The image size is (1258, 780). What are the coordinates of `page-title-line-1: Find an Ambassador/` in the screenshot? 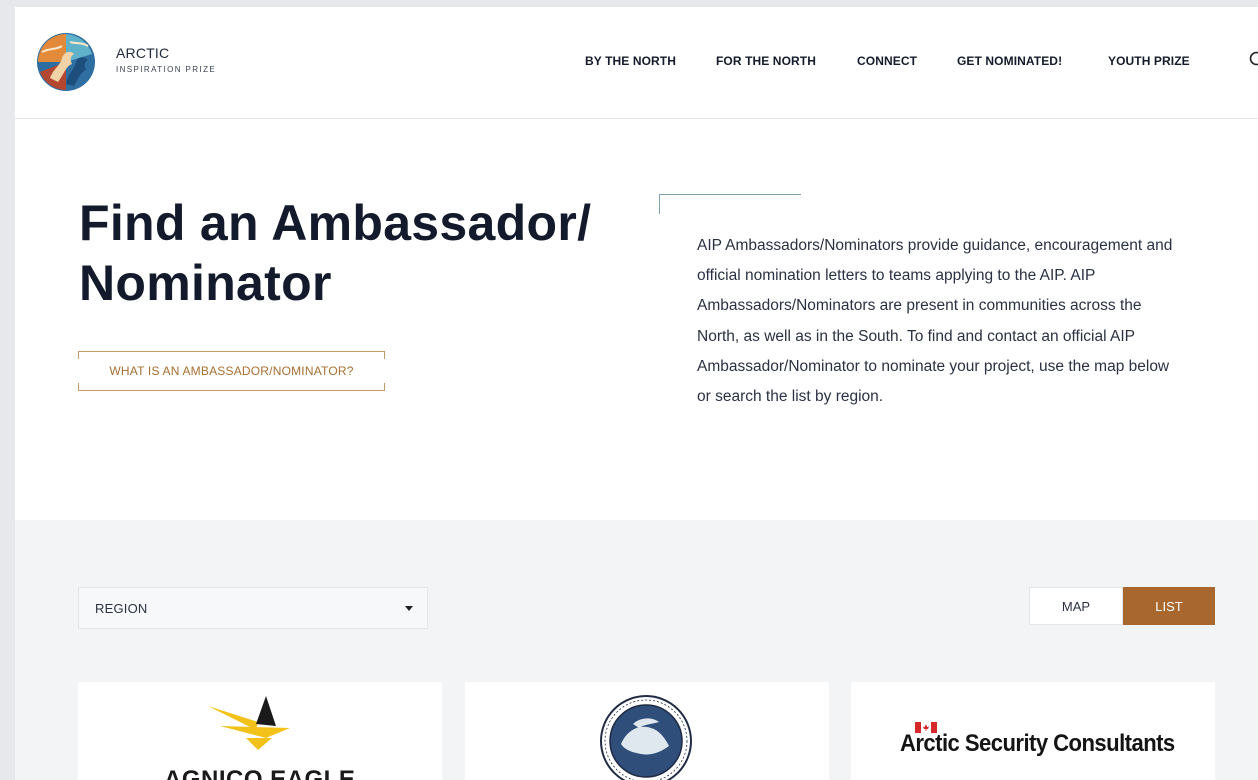 It's located at (335, 223).